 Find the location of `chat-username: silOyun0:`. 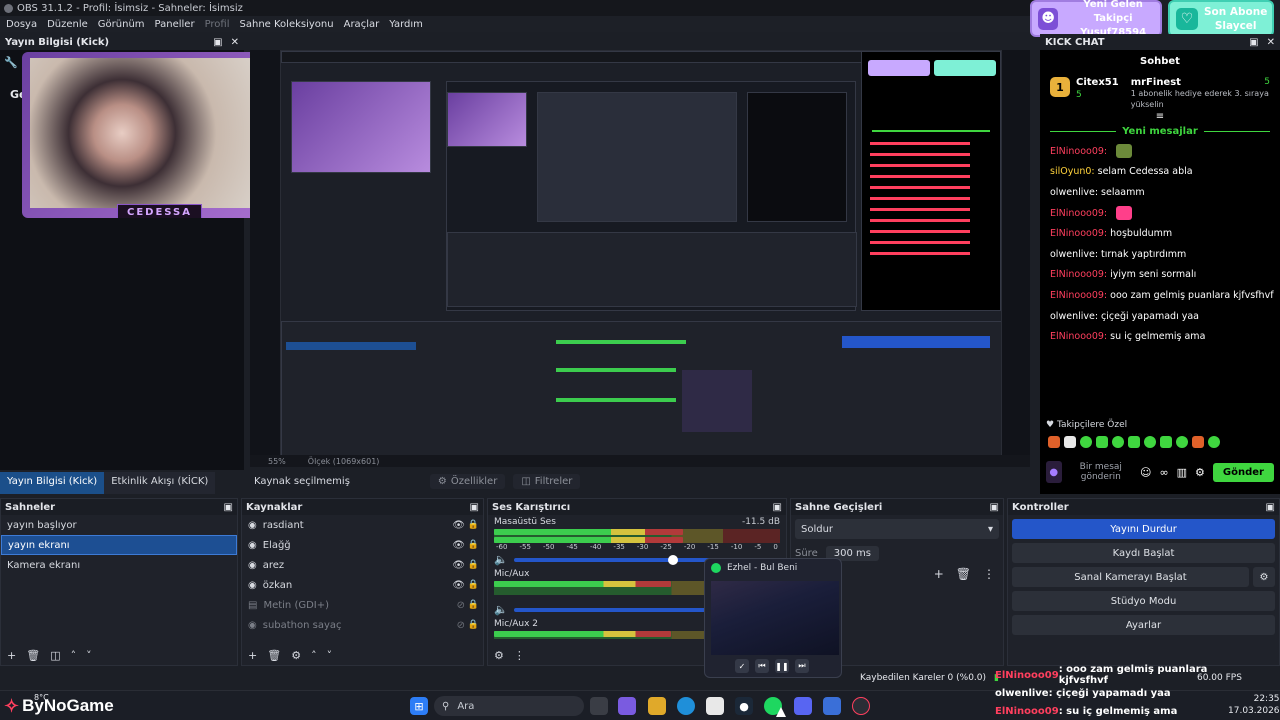

chat-username: silOyun0: is located at coordinates (1072, 171).